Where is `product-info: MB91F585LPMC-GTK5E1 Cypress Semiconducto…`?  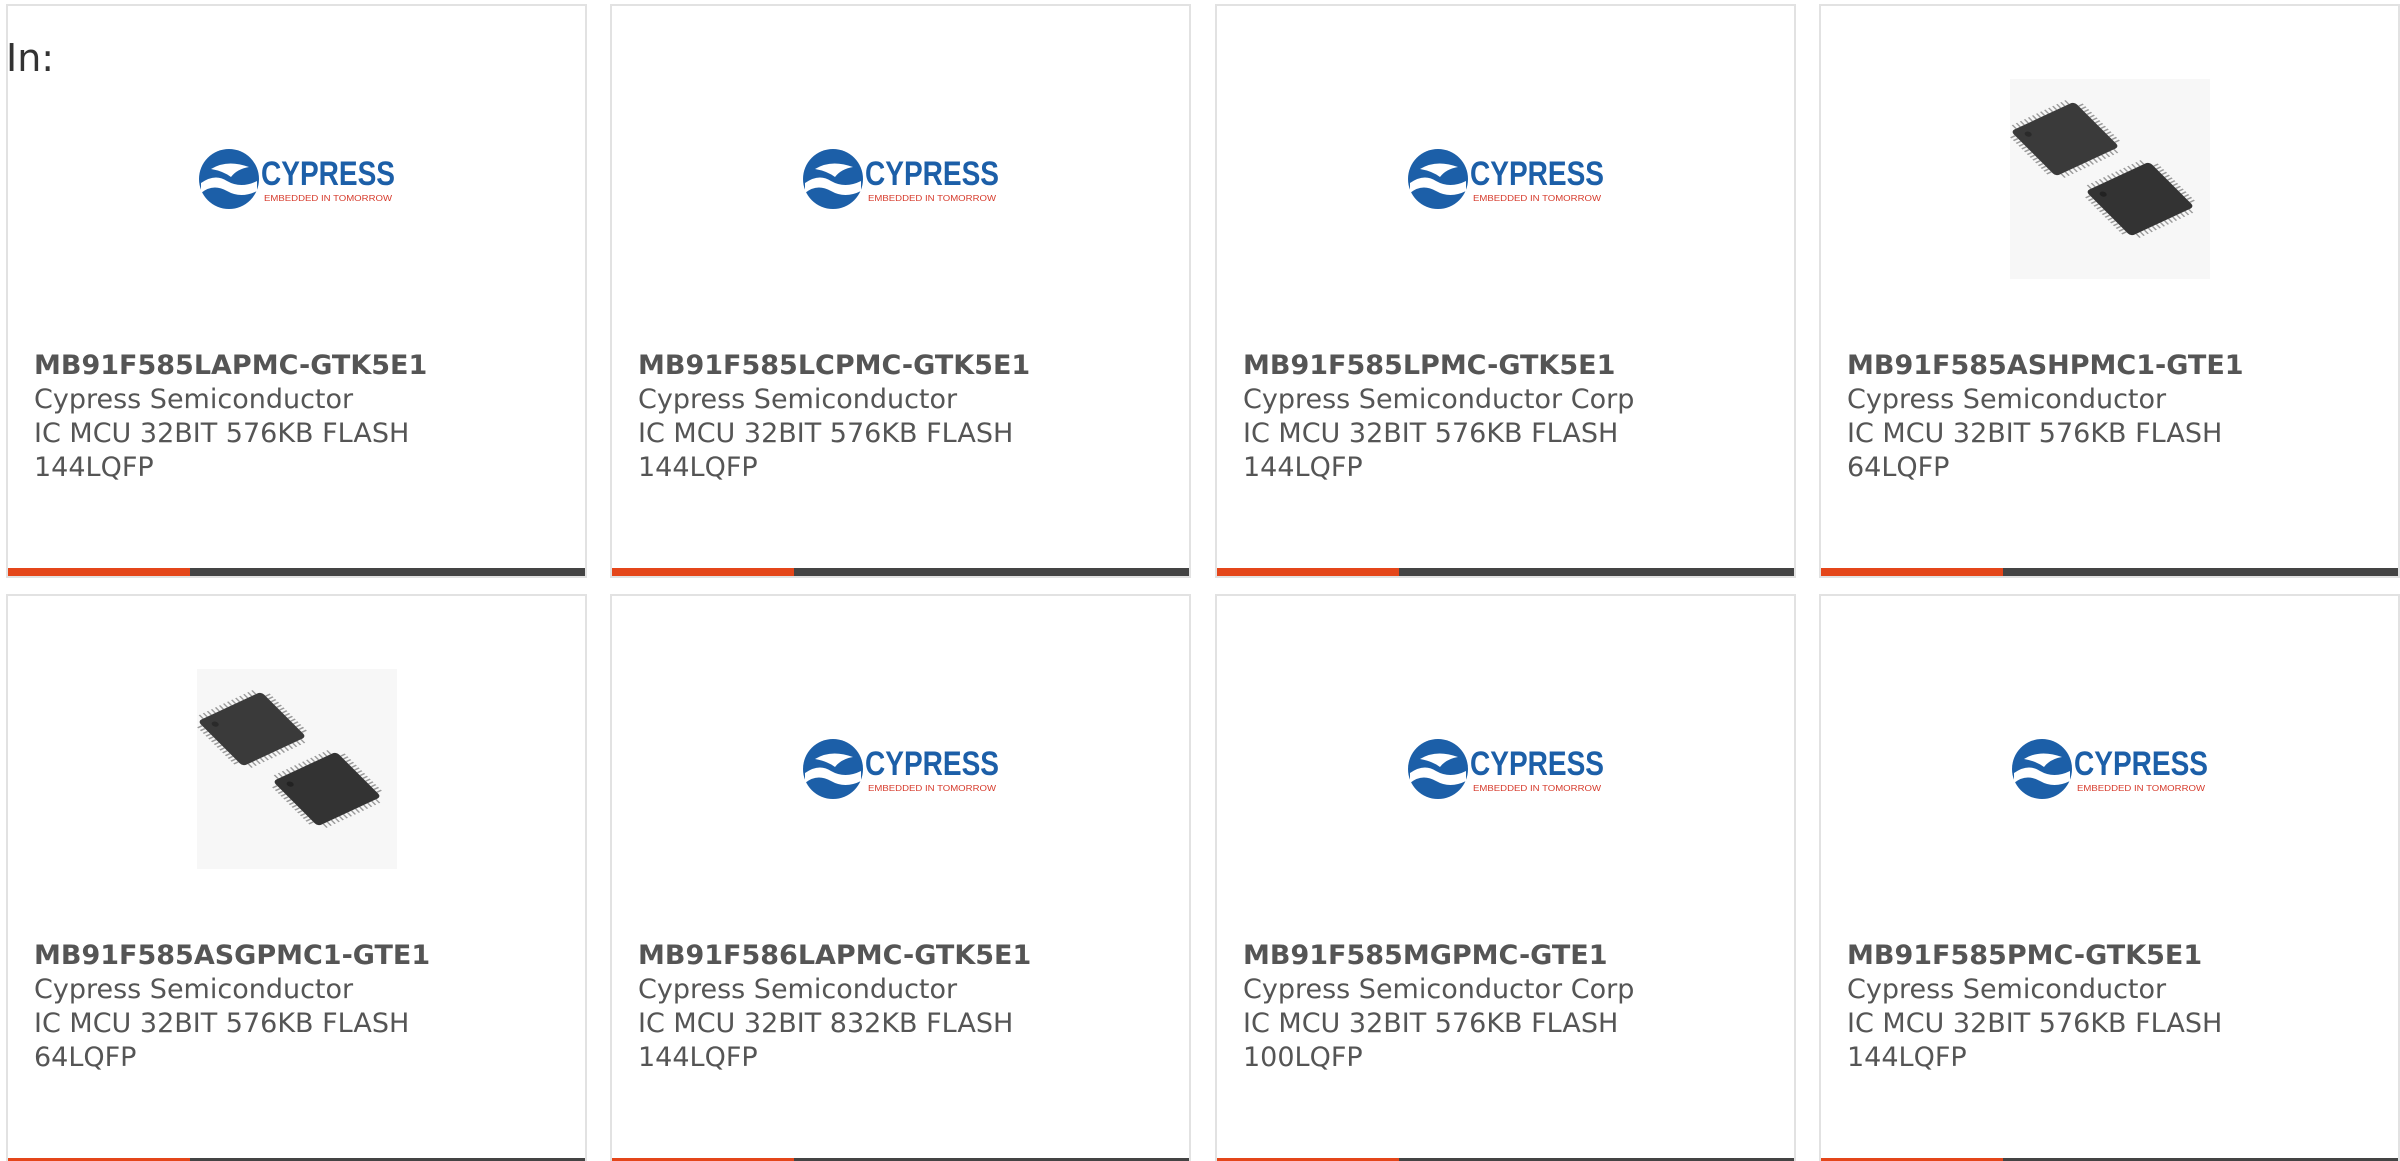 product-info: MB91F585LPMC-GTK5E1 Cypress Semiconducto… is located at coordinates (1510, 417).